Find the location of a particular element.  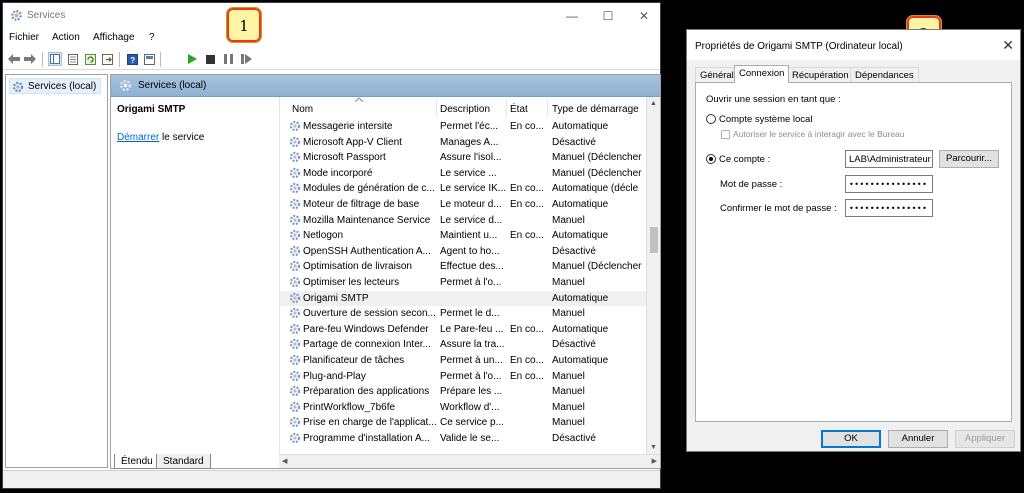

pane-header: Services (local) is located at coordinates (385, 86).